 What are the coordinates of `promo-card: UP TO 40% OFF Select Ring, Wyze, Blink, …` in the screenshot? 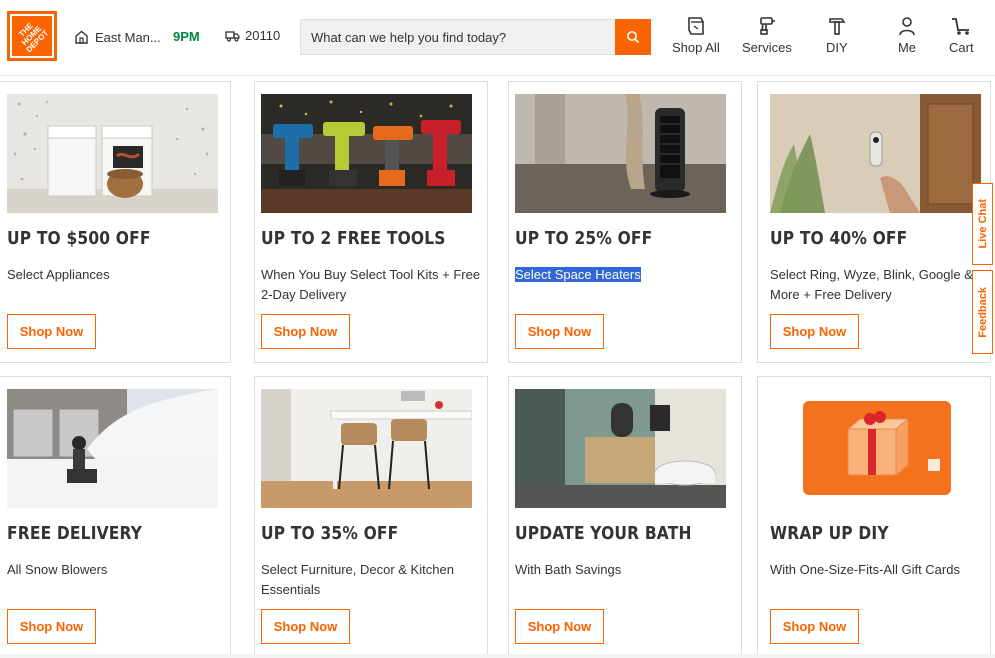 It's located at (874, 222).